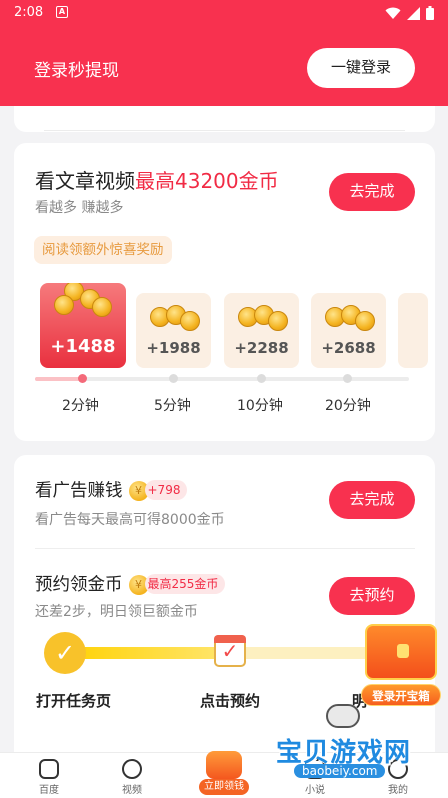 This screenshot has height=798, width=448. I want to click on app-header: 登录秒提现 一键登录, so click(224, 66).